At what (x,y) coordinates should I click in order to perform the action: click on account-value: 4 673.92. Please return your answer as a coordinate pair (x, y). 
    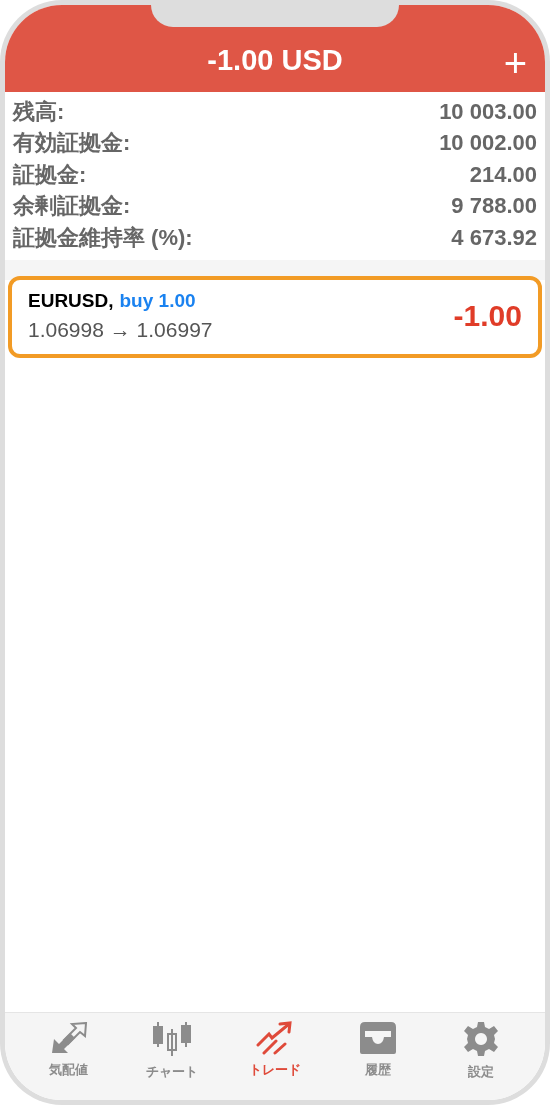
    Looking at the image, I should click on (494, 237).